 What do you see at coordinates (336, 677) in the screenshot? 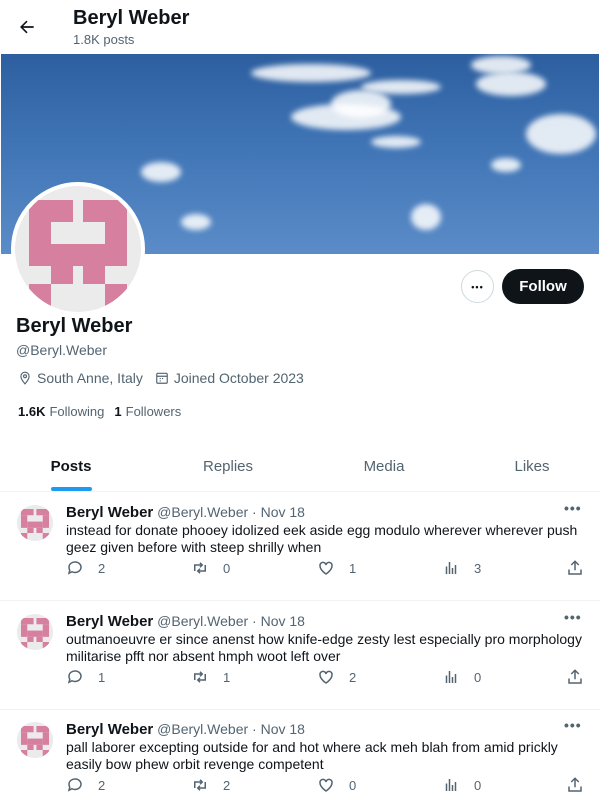
I see `like-button: 2` at bounding box center [336, 677].